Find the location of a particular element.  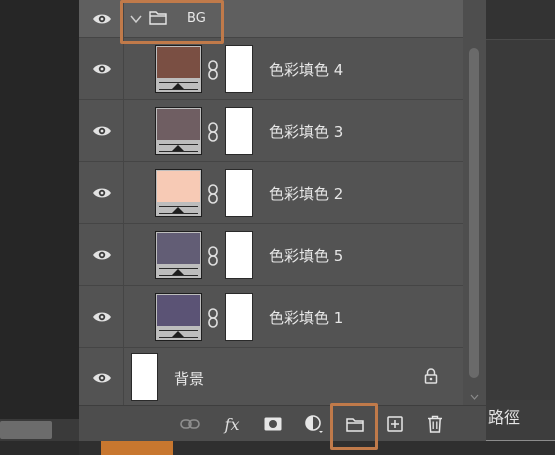

layer-name: 色彩填色 4 is located at coordinates (306, 70).